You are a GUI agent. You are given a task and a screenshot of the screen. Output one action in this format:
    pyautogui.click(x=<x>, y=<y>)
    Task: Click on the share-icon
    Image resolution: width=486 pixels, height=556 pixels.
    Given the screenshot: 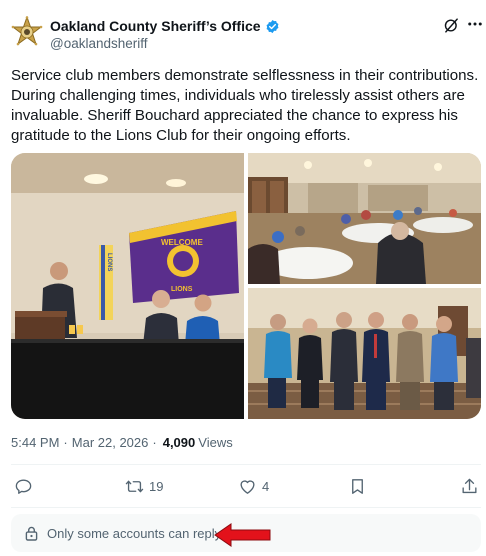 What is the action you would take?
    pyautogui.click(x=469, y=485)
    